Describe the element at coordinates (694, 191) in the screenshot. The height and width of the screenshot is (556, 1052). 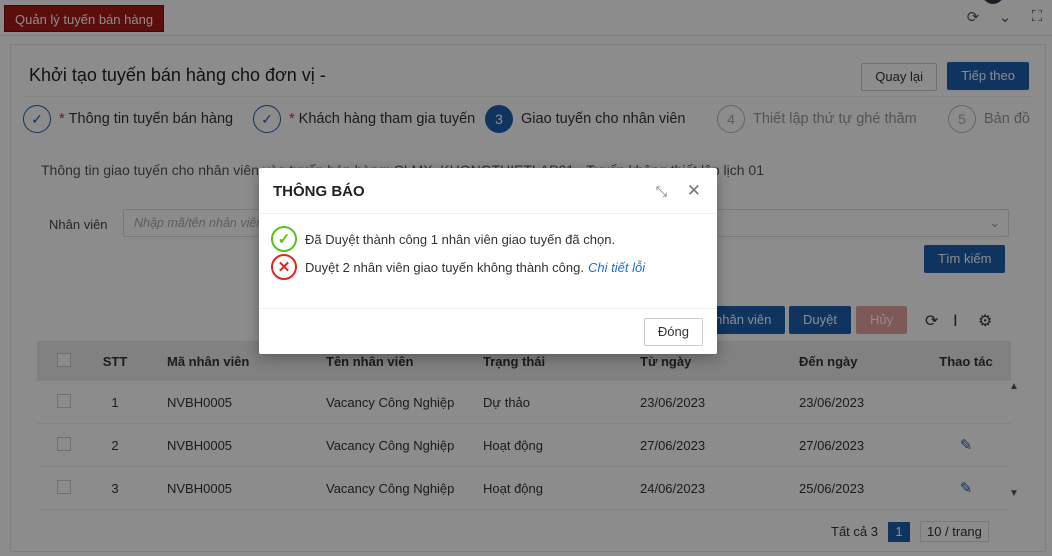
I see `close-icon: ✕` at that location.